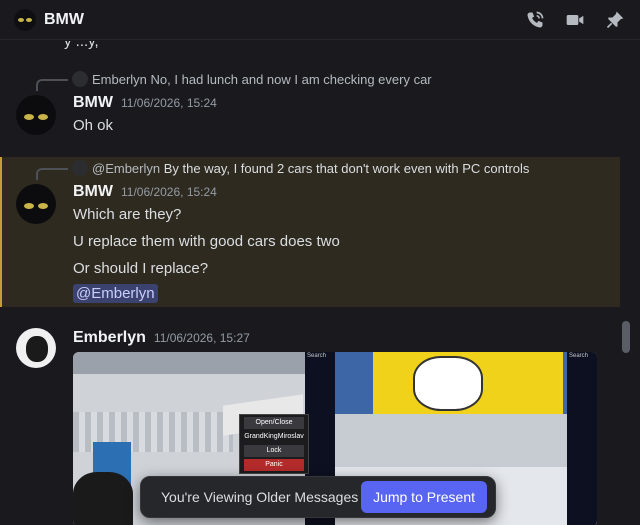 The height and width of the screenshot is (525, 640). What do you see at coordinates (126, 168) in the screenshot?
I see `reply-author: @Emberlyn` at bounding box center [126, 168].